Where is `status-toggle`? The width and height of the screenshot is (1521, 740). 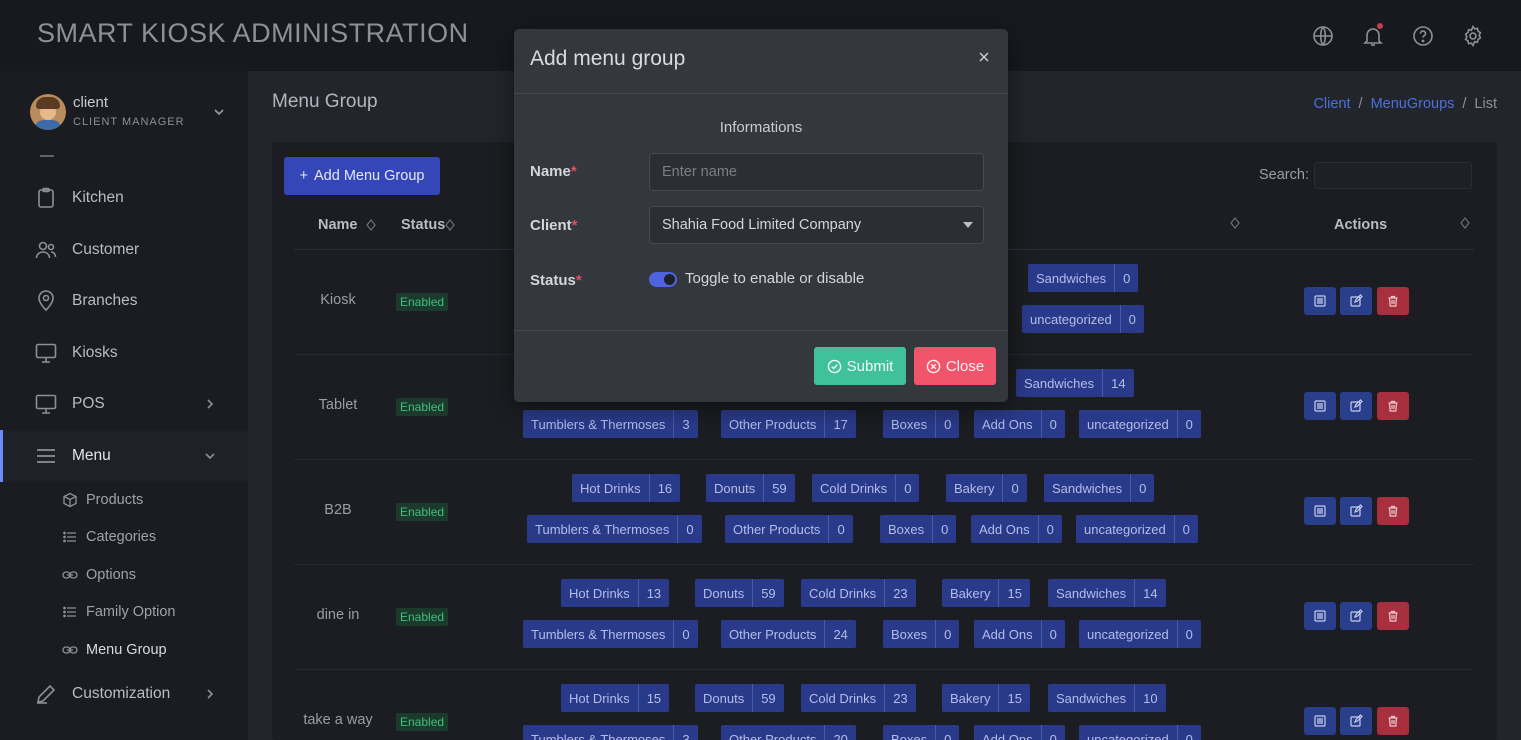 status-toggle is located at coordinates (663, 279).